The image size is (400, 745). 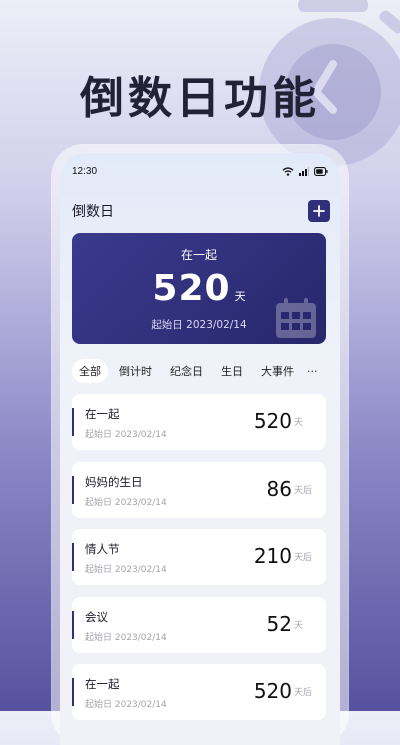 What do you see at coordinates (102, 549) in the screenshot?
I see `event-name: 情人节` at bounding box center [102, 549].